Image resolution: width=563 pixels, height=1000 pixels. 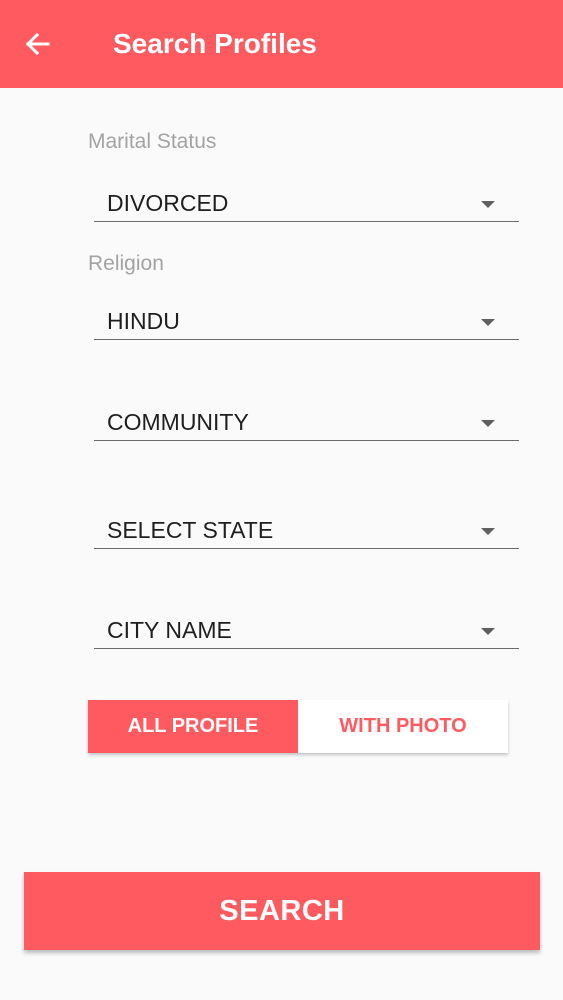 What do you see at coordinates (306, 319) in the screenshot?
I see `religion-dropdown: HINDU` at bounding box center [306, 319].